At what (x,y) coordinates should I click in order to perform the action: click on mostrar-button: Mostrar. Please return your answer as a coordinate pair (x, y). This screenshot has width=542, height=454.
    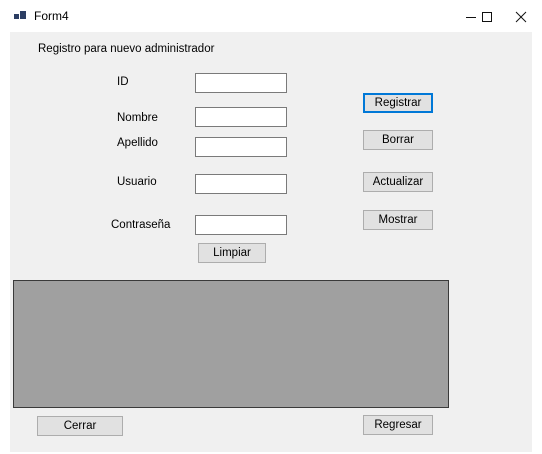
    Looking at the image, I should click on (398, 220).